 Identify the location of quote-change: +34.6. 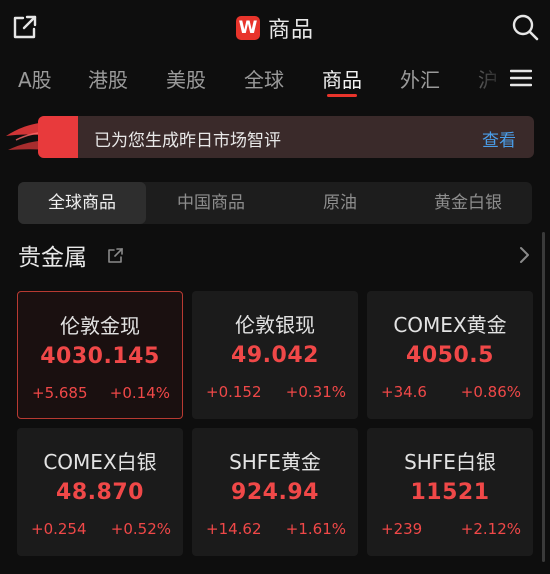
(404, 392).